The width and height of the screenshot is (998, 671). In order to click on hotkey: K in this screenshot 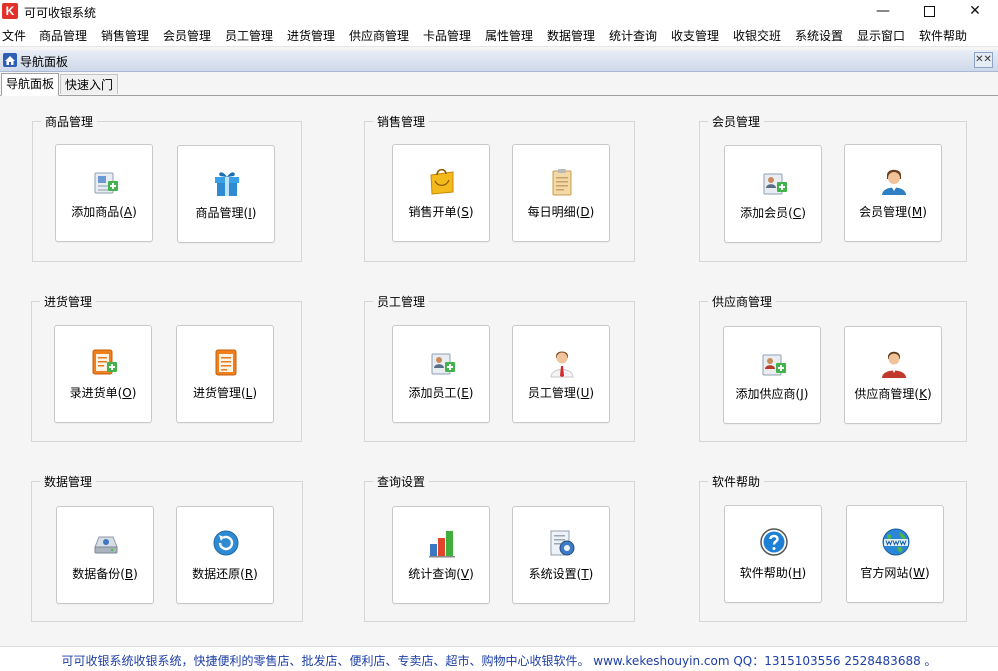, I will do `click(923, 394)`.